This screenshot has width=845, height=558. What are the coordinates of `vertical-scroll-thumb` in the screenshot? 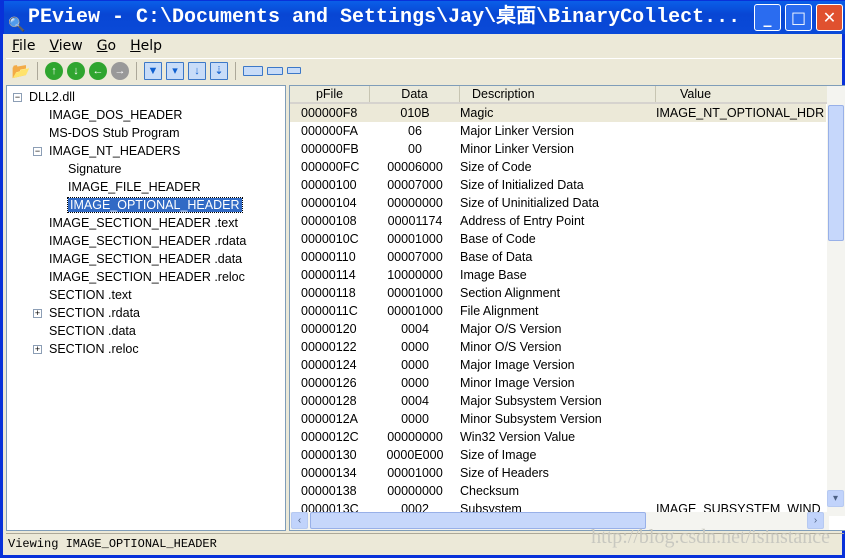 It's located at (836, 173).